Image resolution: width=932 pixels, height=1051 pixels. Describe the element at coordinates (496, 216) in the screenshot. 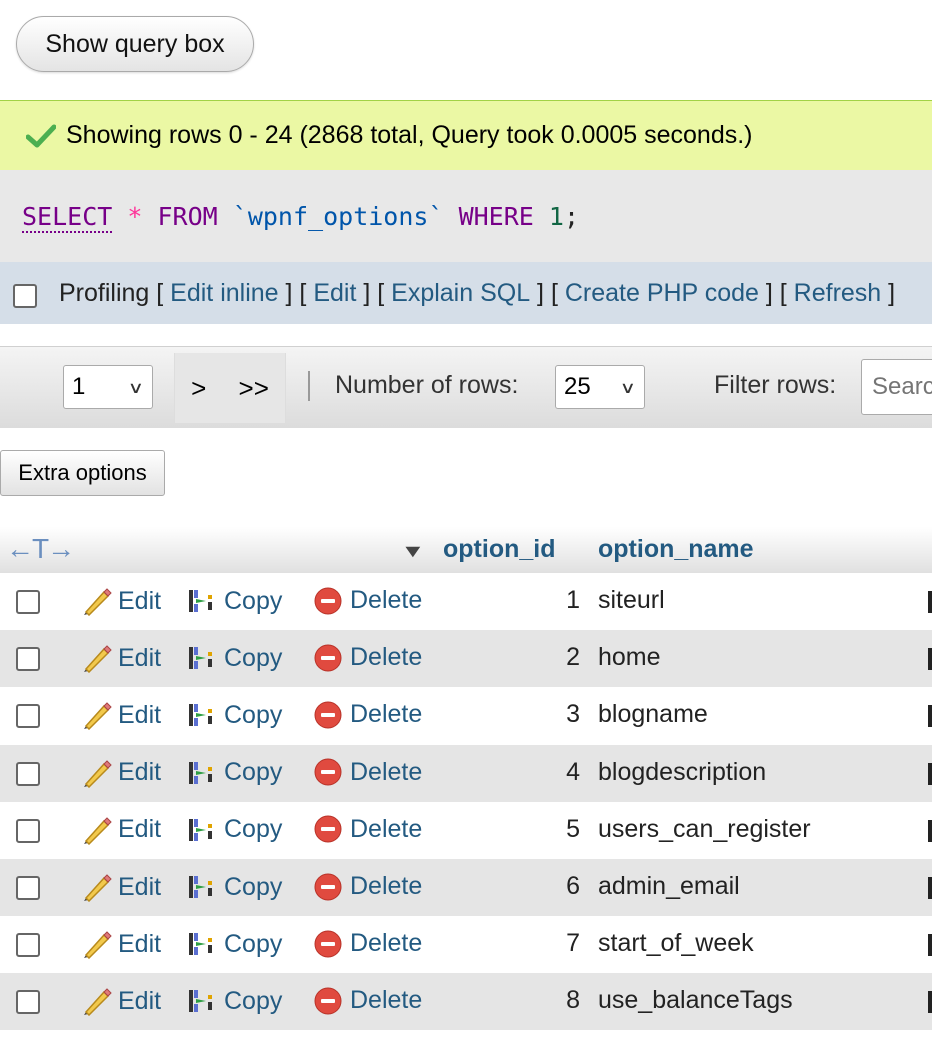

I see `sql-where-keyword: WHERE` at that location.